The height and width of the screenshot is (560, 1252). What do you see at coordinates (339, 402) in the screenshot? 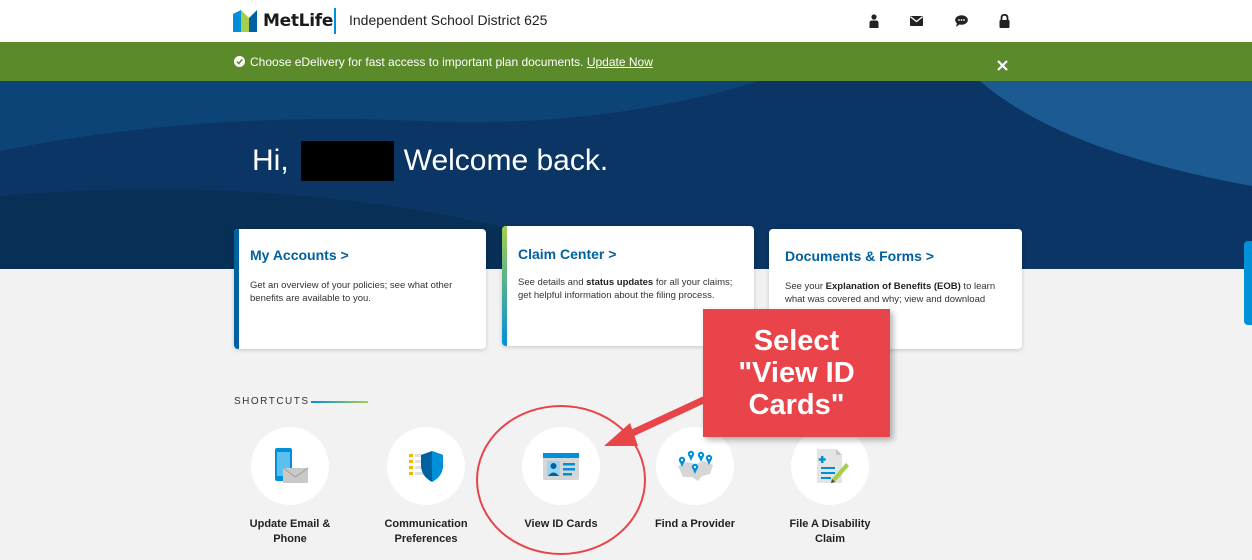
I see `shortcuts-underline` at bounding box center [339, 402].